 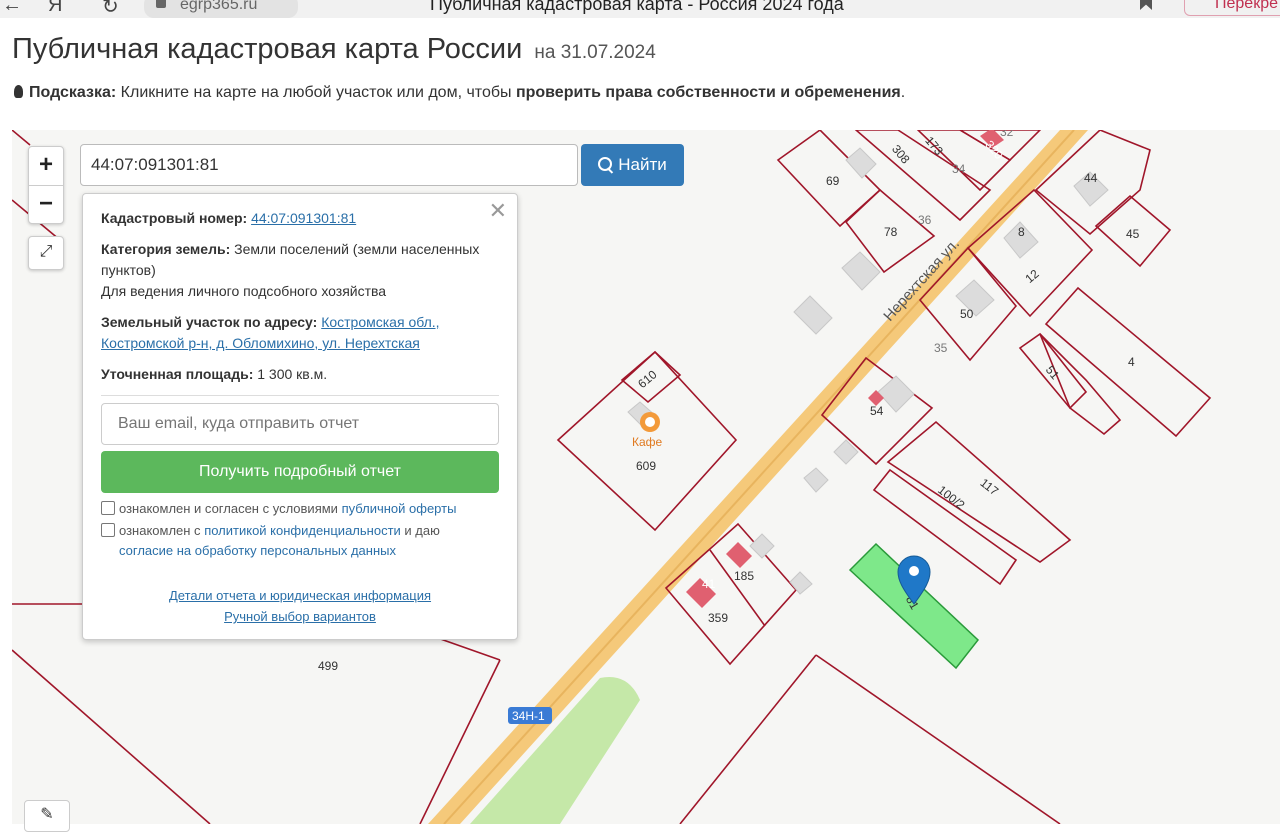 I want to click on report-details-link: Детали отчета и юридическая информация, so click(x=300, y=595).